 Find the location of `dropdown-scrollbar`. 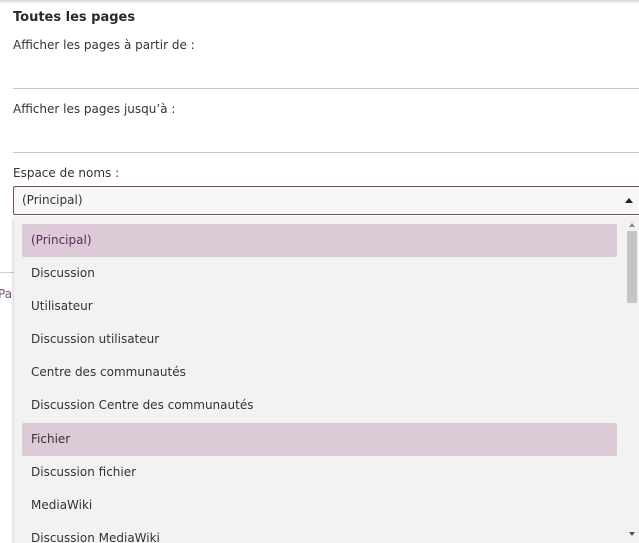

dropdown-scrollbar is located at coordinates (632, 379).